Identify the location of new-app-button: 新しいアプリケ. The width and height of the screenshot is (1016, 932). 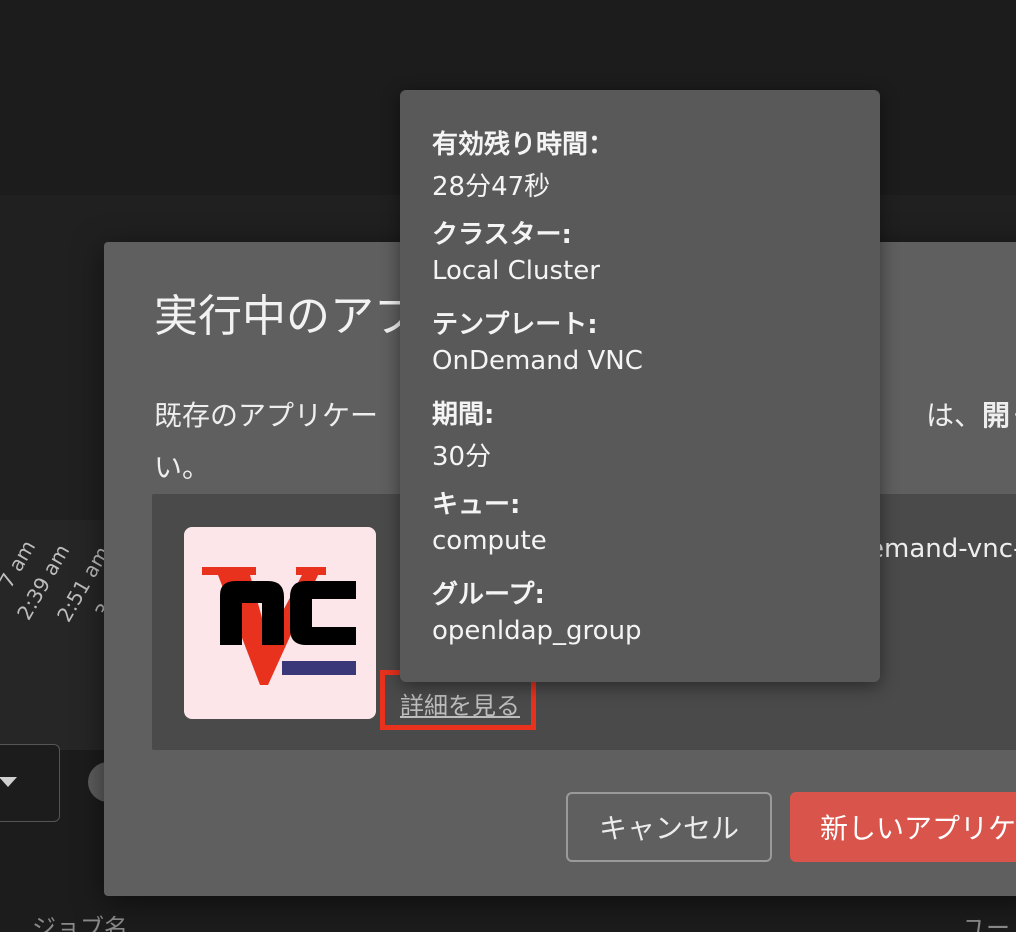
(903, 827).